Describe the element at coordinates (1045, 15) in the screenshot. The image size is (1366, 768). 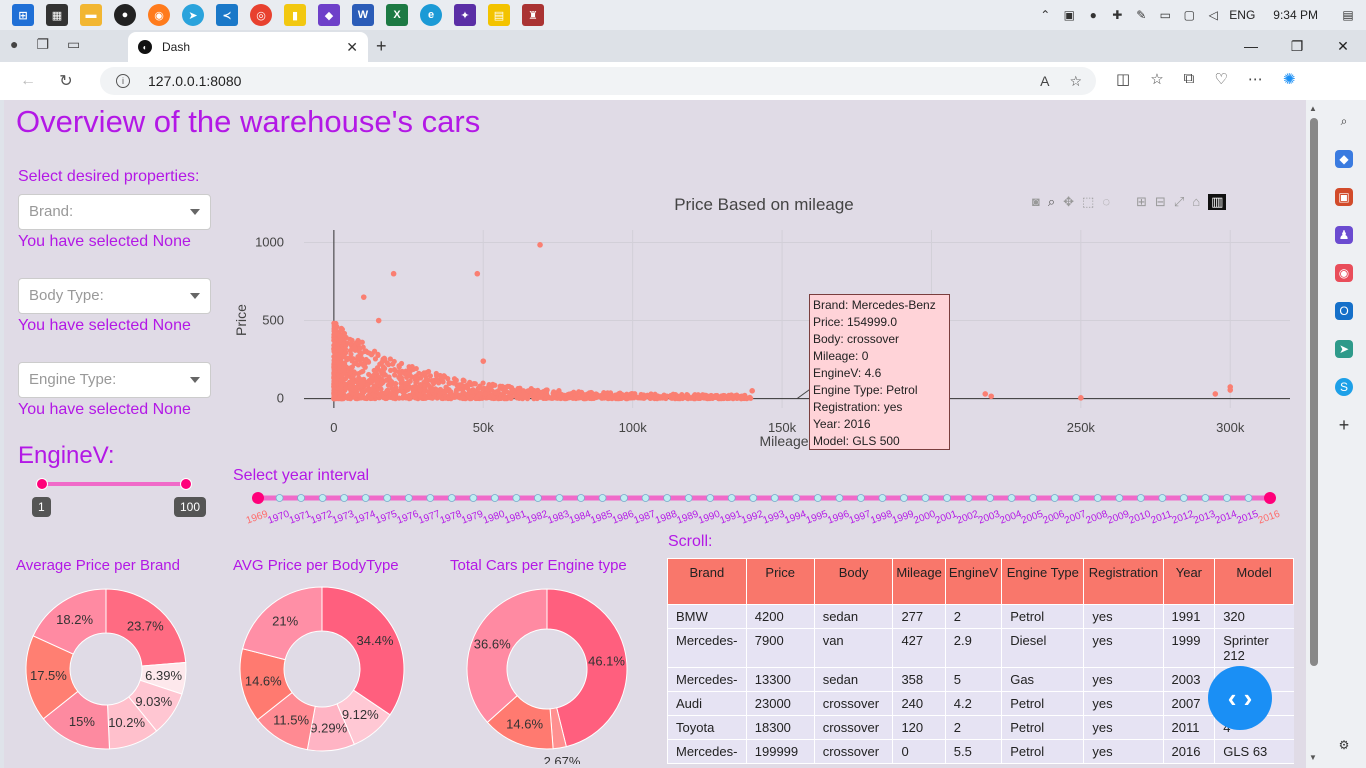
I see `chevron-up-icon: ⌃` at that location.